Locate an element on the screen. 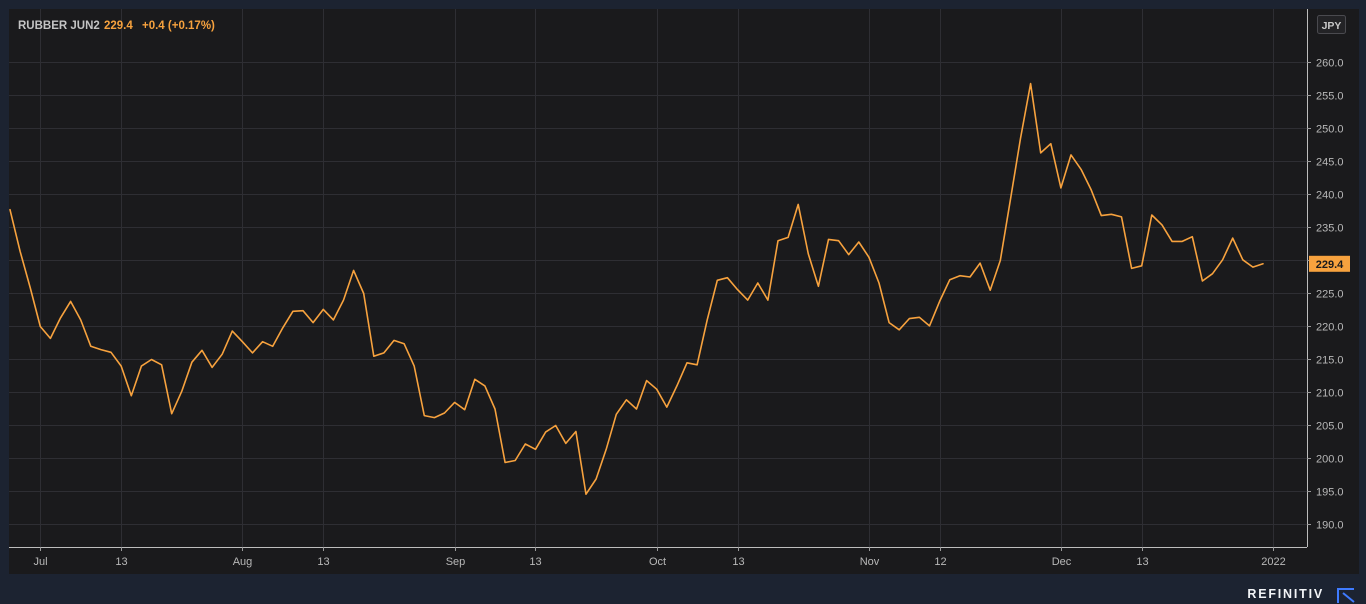 The image size is (1366, 604). x-tick-label: 12 is located at coordinates (940, 562).